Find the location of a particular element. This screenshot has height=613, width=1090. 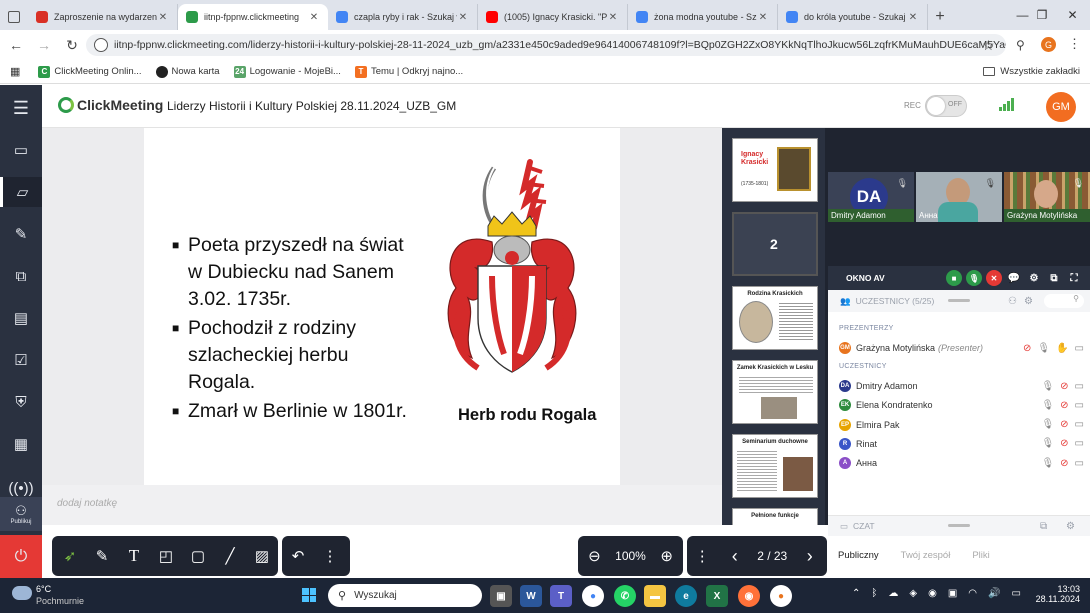

site-info-icon is located at coordinates (101, 45).